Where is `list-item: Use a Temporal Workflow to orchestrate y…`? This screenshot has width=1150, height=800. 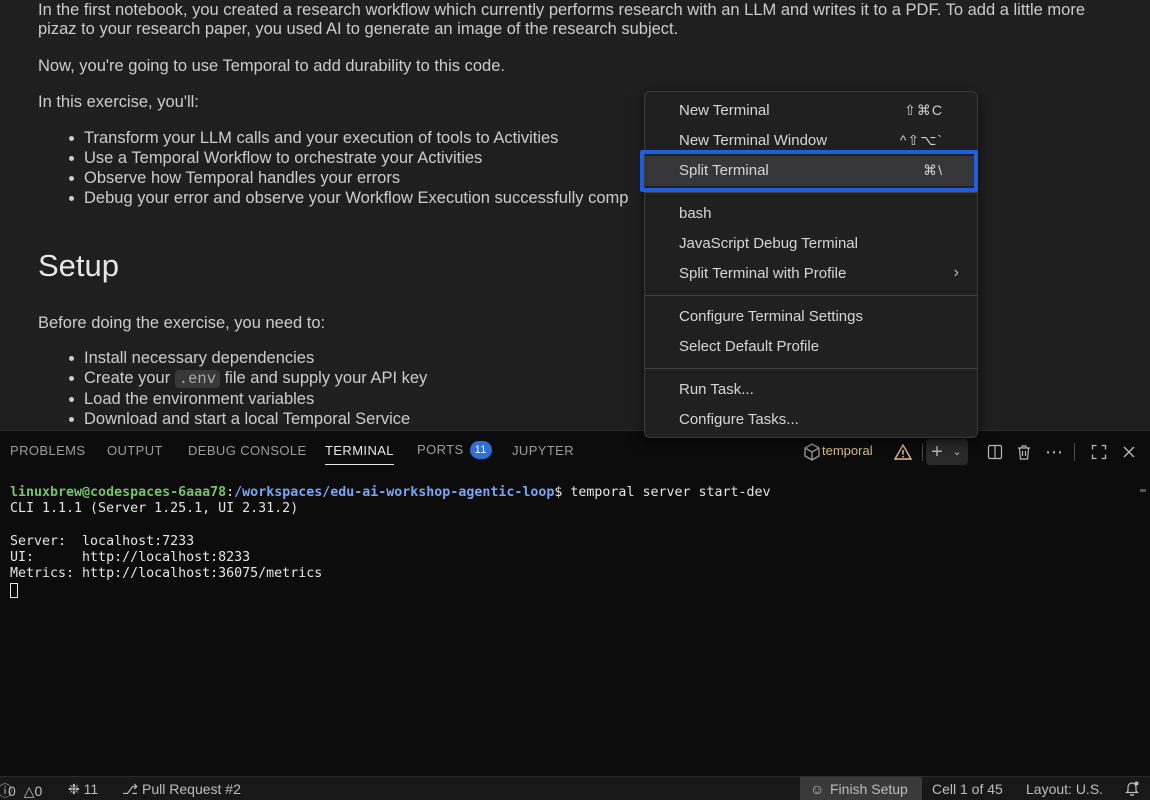 list-item: Use a Temporal Workflow to orchestrate y… is located at coordinates (344, 158).